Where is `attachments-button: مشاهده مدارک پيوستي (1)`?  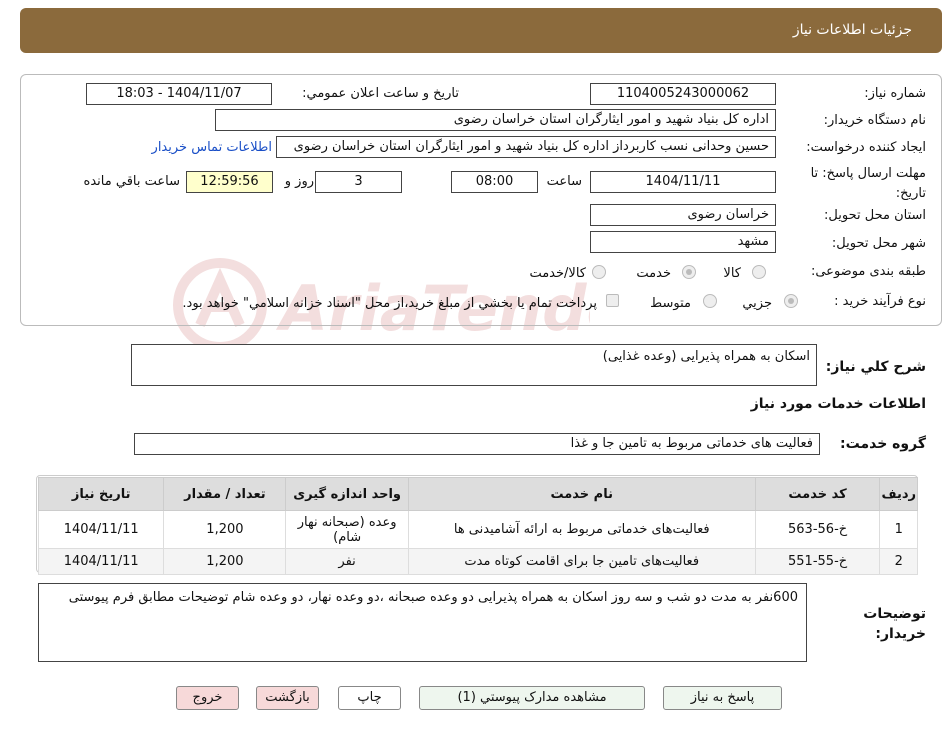
attachments-button: مشاهده مدارک پيوستي (1) is located at coordinates (532, 698).